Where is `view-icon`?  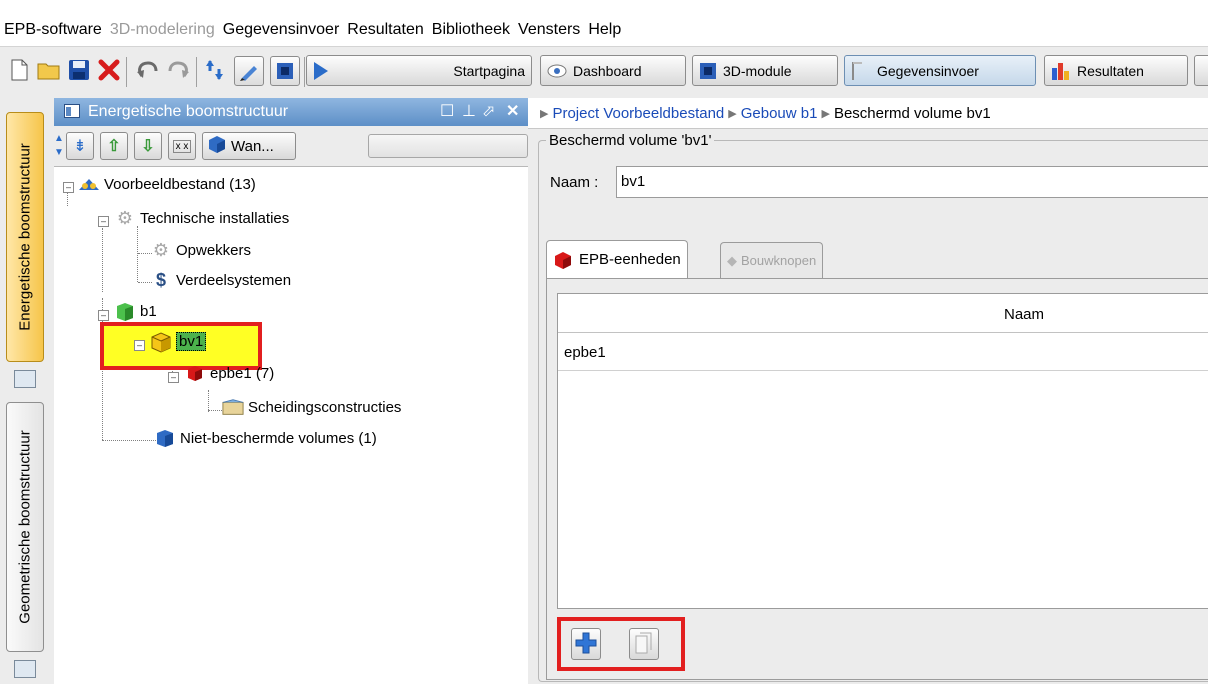
view-icon is located at coordinates (285, 71).